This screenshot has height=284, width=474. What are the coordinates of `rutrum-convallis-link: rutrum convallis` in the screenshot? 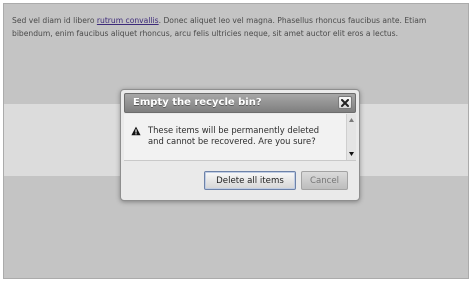 It's located at (128, 20).